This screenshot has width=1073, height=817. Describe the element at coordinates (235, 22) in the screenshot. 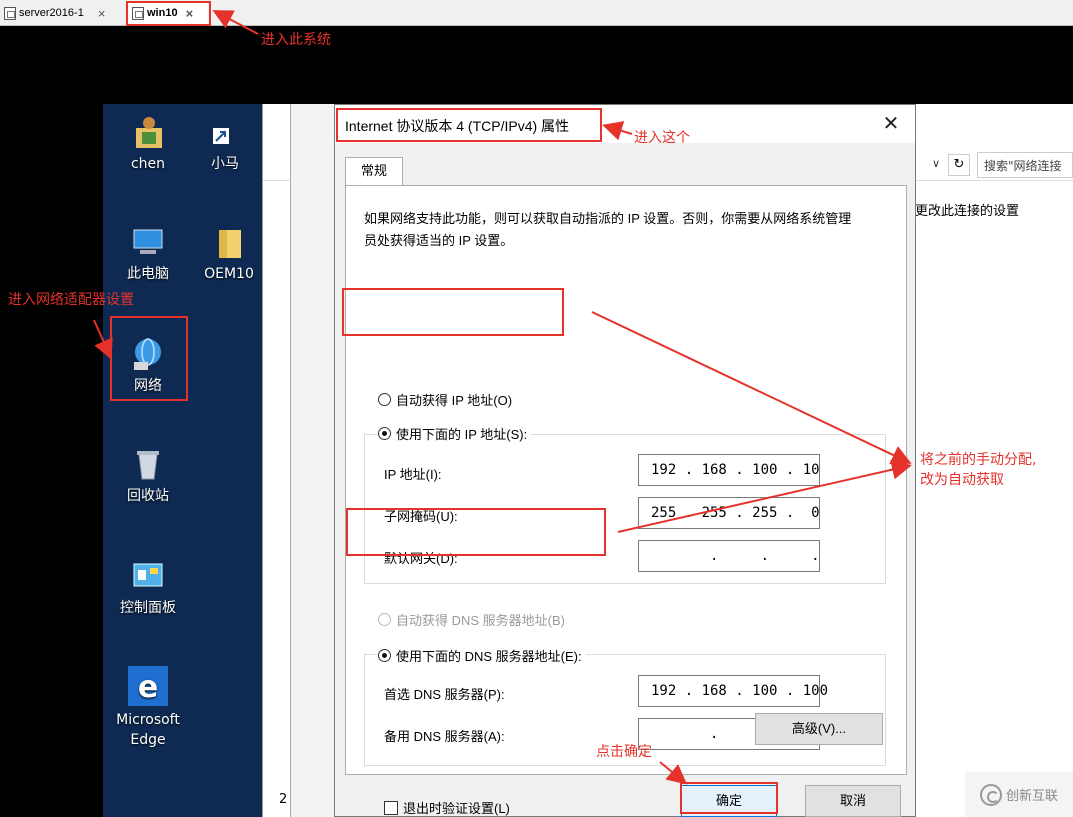

I see `arrow-to-win10-tab` at that location.